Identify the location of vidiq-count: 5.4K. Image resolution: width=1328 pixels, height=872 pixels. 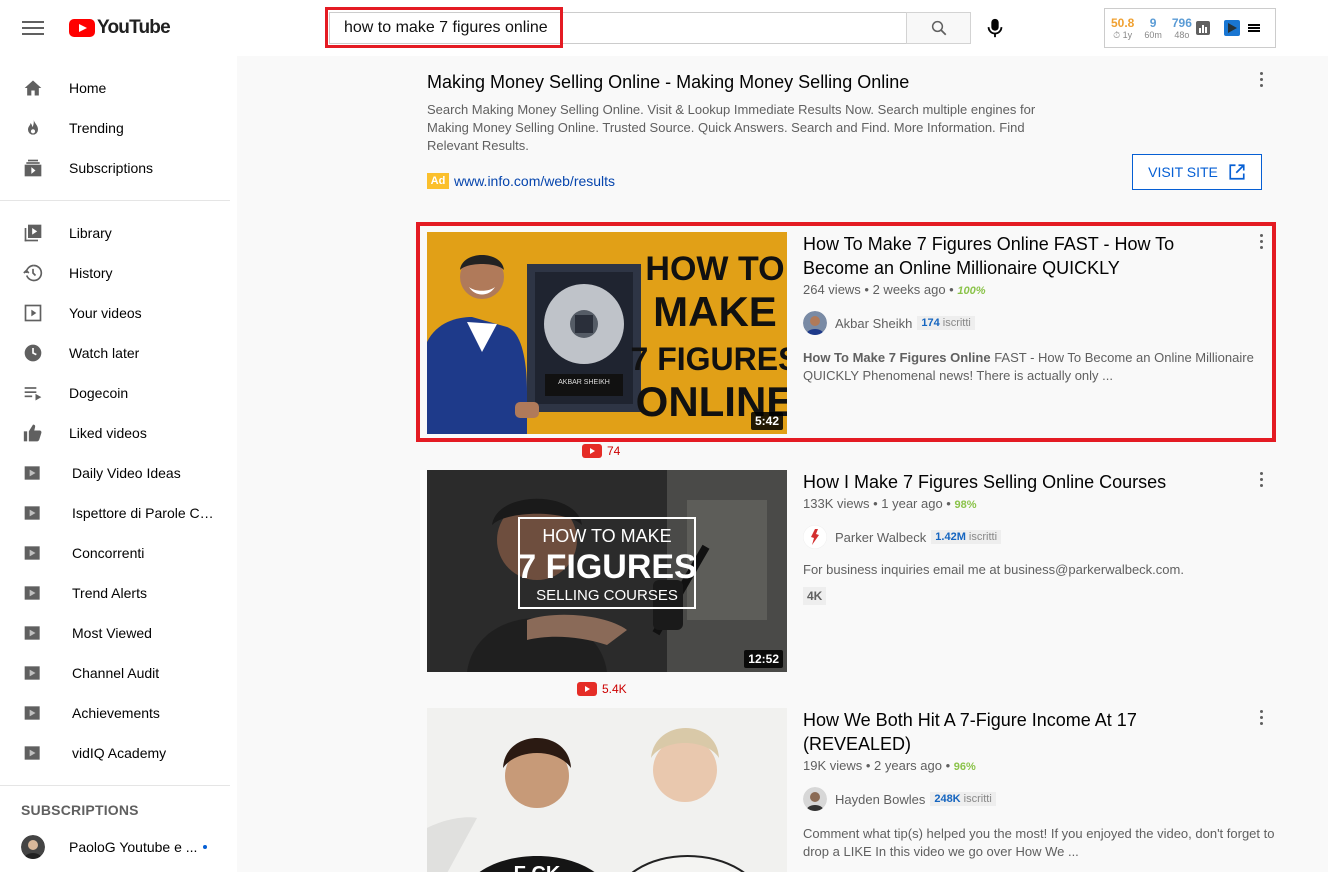
(614, 689).